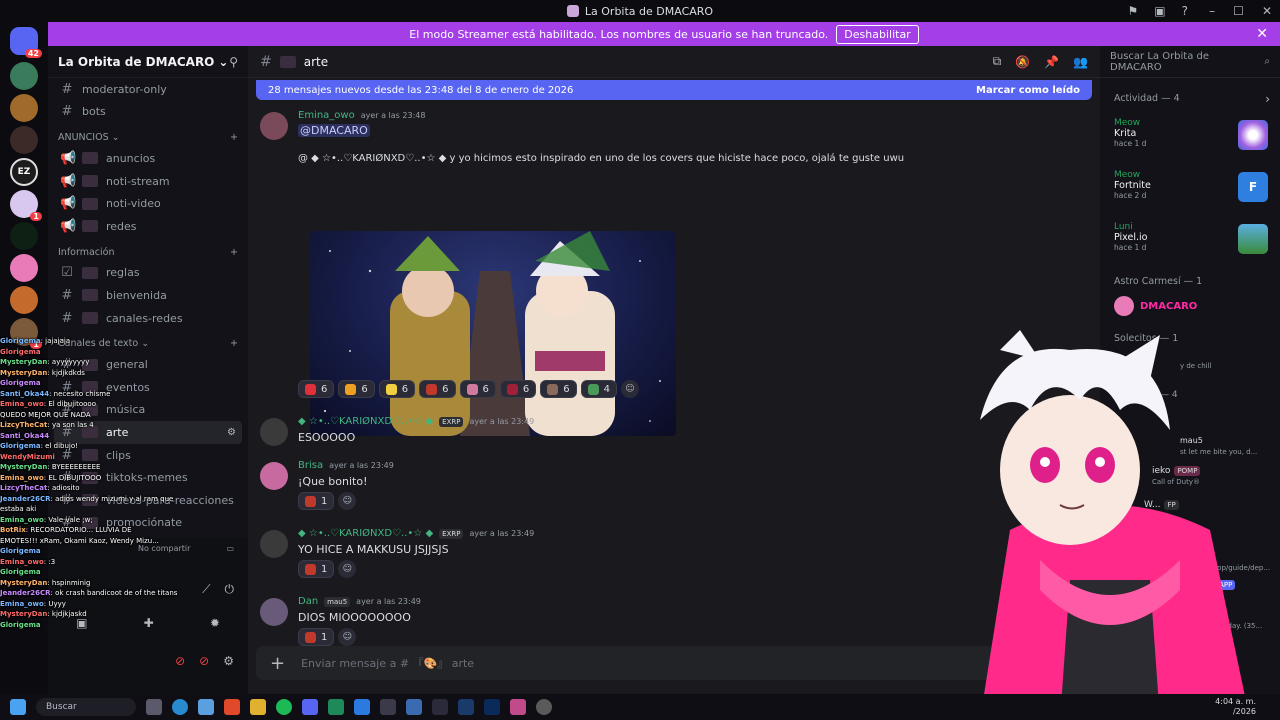 The height and width of the screenshot is (720, 1280). What do you see at coordinates (148, 523) in the screenshot?
I see `channel-item: # promociónate` at bounding box center [148, 523].